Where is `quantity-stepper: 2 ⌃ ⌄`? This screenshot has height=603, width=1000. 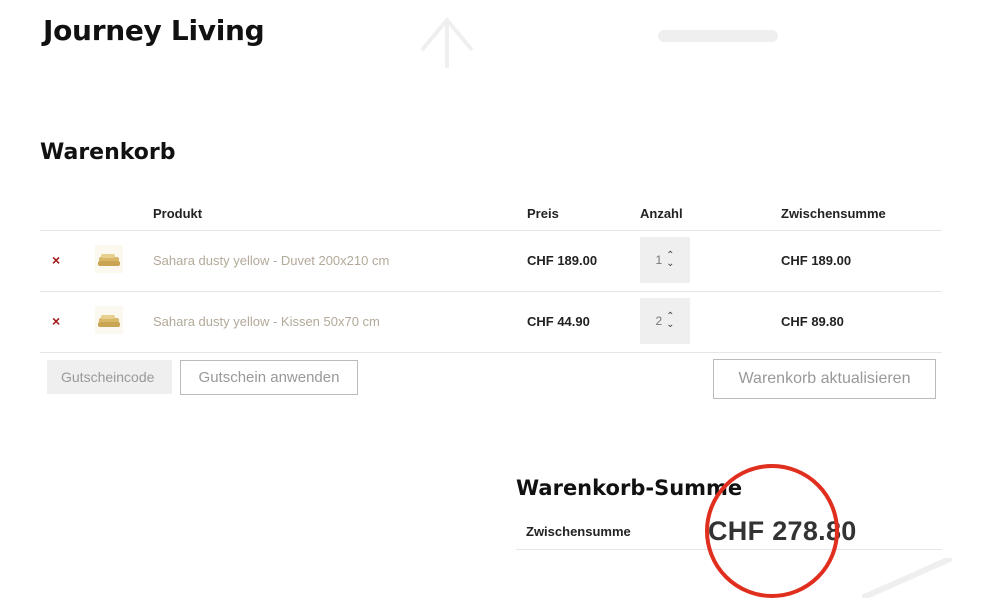
quantity-stepper: 2 ⌃ ⌄ is located at coordinates (665, 321).